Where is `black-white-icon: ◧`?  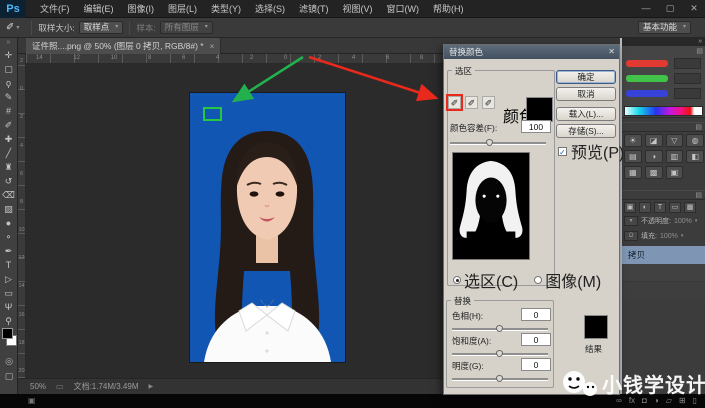 black-white-icon: ◧ is located at coordinates (695, 156).